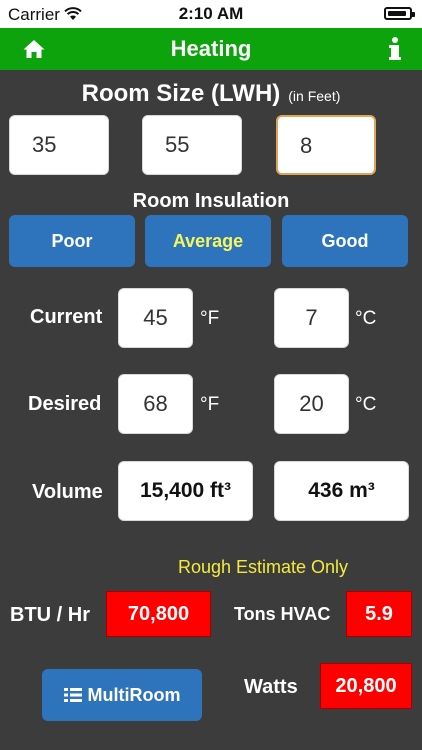 Image resolution: width=422 pixels, height=750 pixels. What do you see at coordinates (59, 145) in the screenshot?
I see `room-length-input: 35` at bounding box center [59, 145].